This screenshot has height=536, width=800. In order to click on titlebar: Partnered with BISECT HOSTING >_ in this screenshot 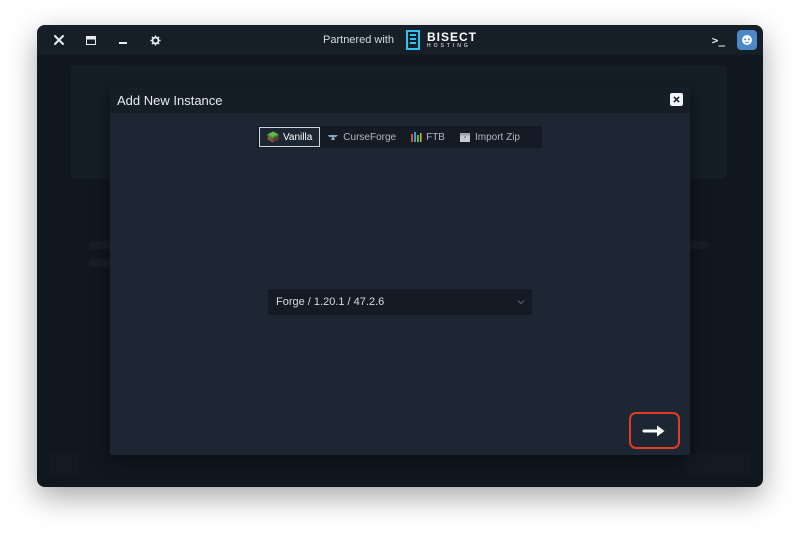, I will do `click(400, 40)`.